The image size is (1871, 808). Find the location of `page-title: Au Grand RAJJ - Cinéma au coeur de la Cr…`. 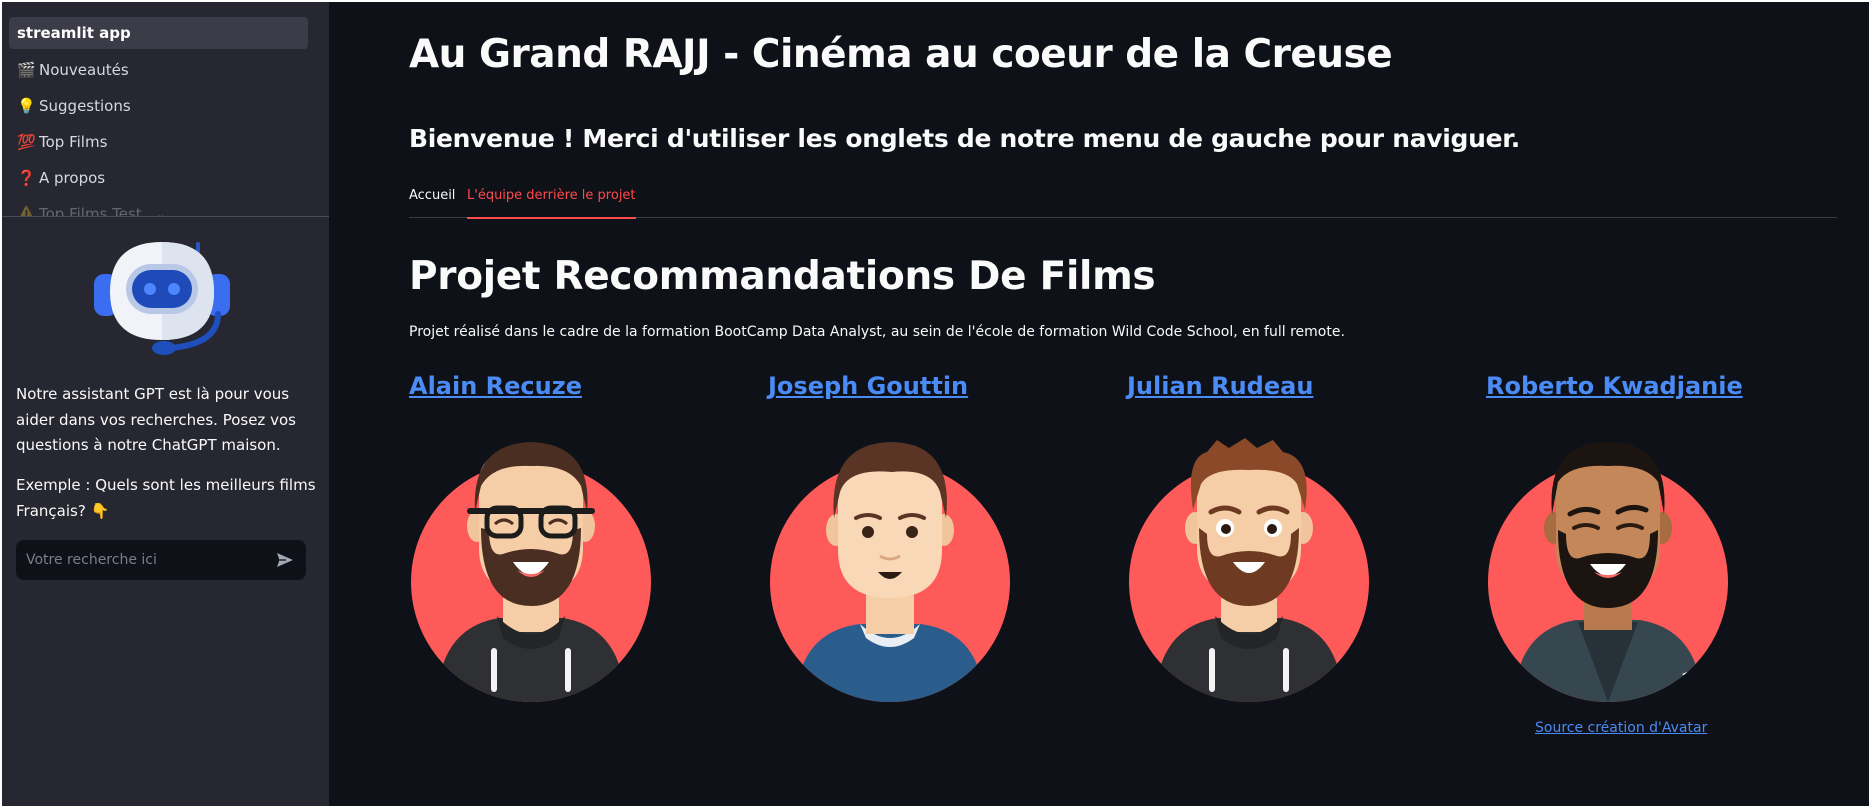

page-title: Au Grand RAJJ - Cinéma au coeur de la Cr… is located at coordinates (901, 54).